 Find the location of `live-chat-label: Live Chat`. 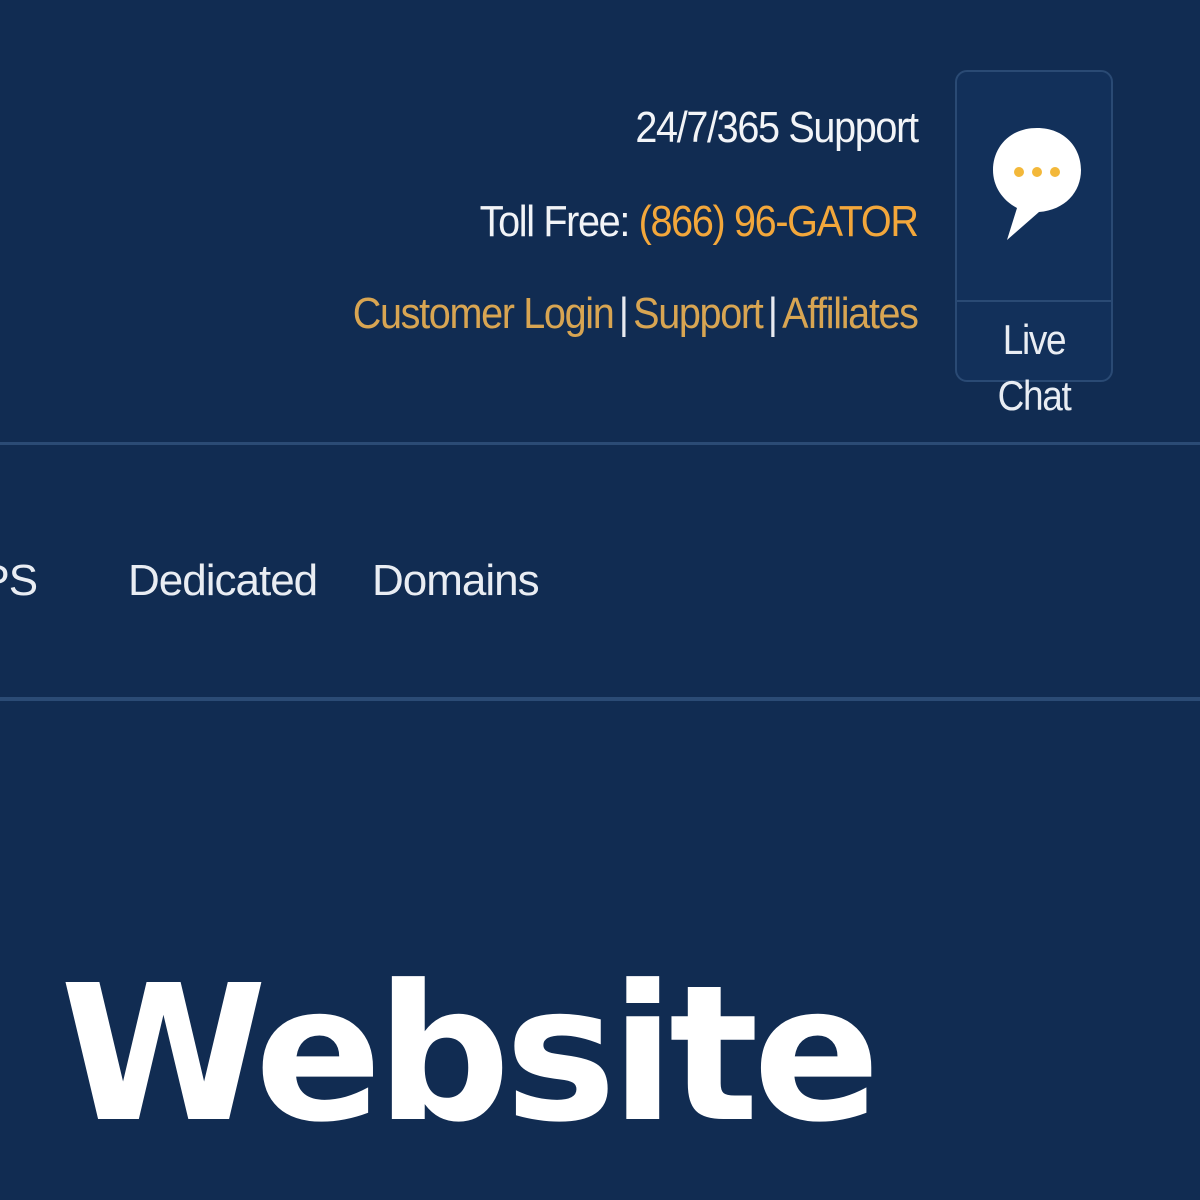

live-chat-label: Live Chat is located at coordinates (1034, 367).